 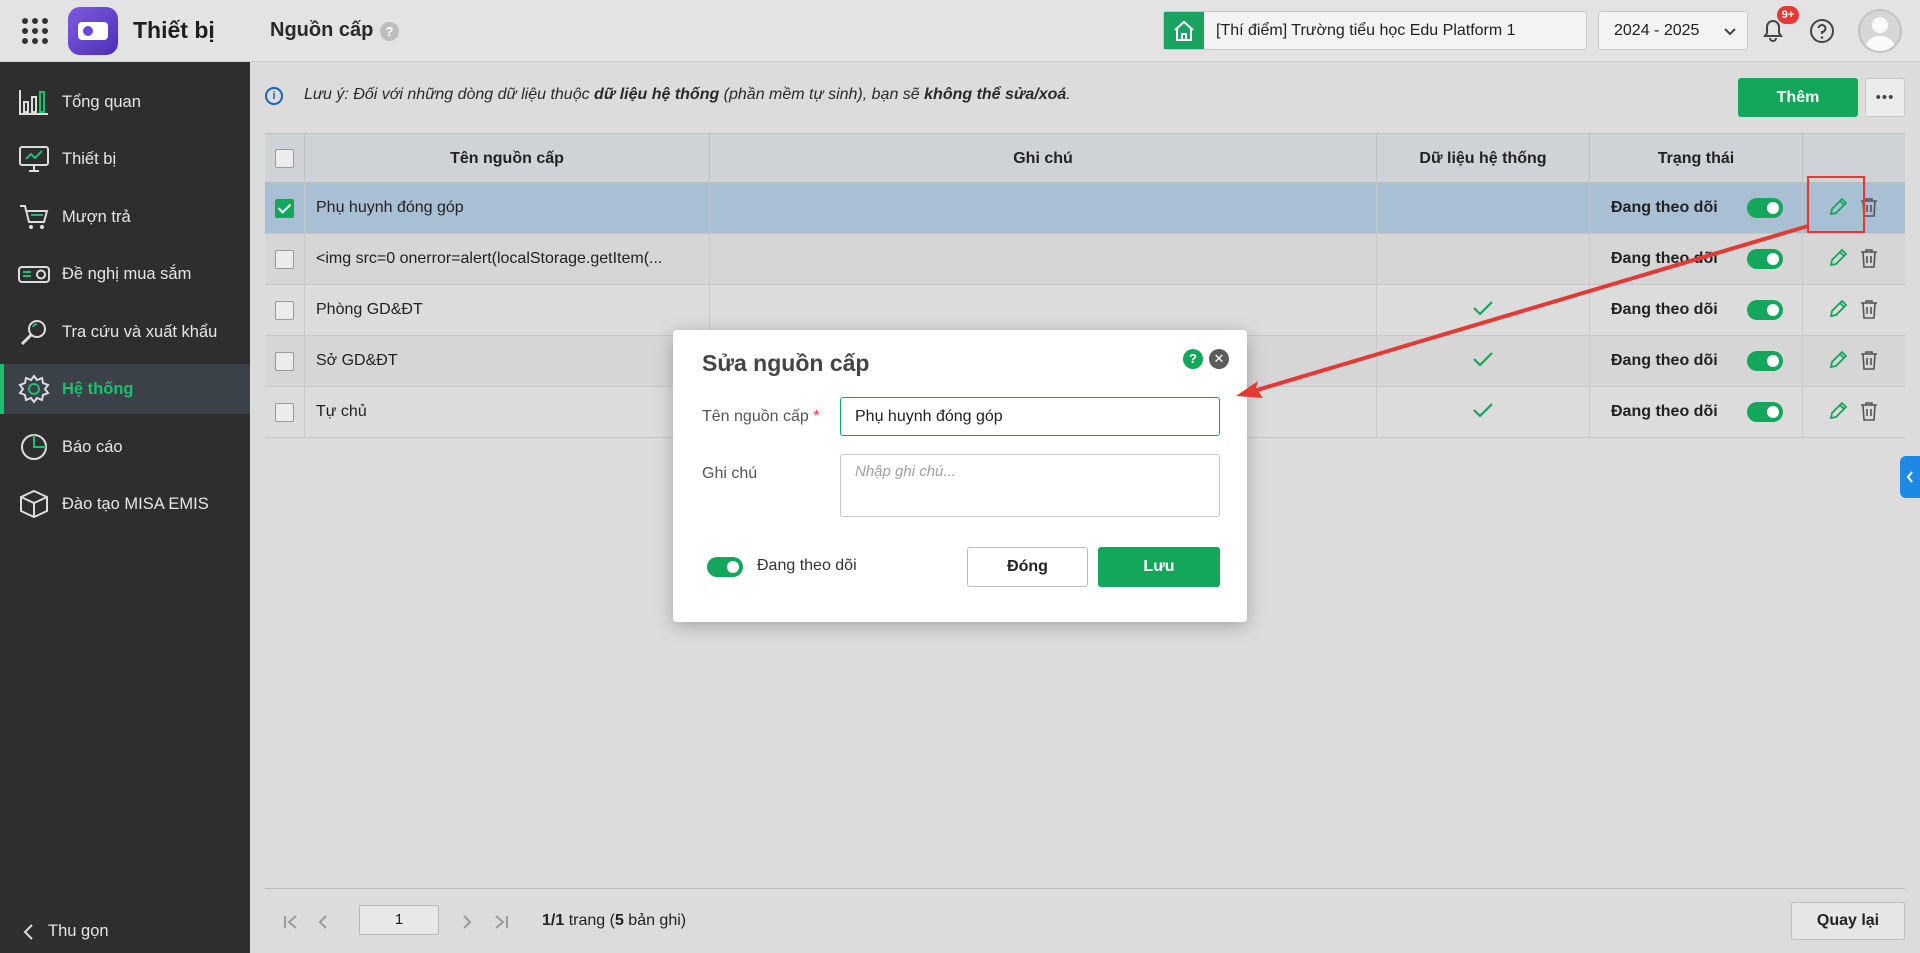 I want to click on page-help-icon: ?, so click(x=389, y=31).